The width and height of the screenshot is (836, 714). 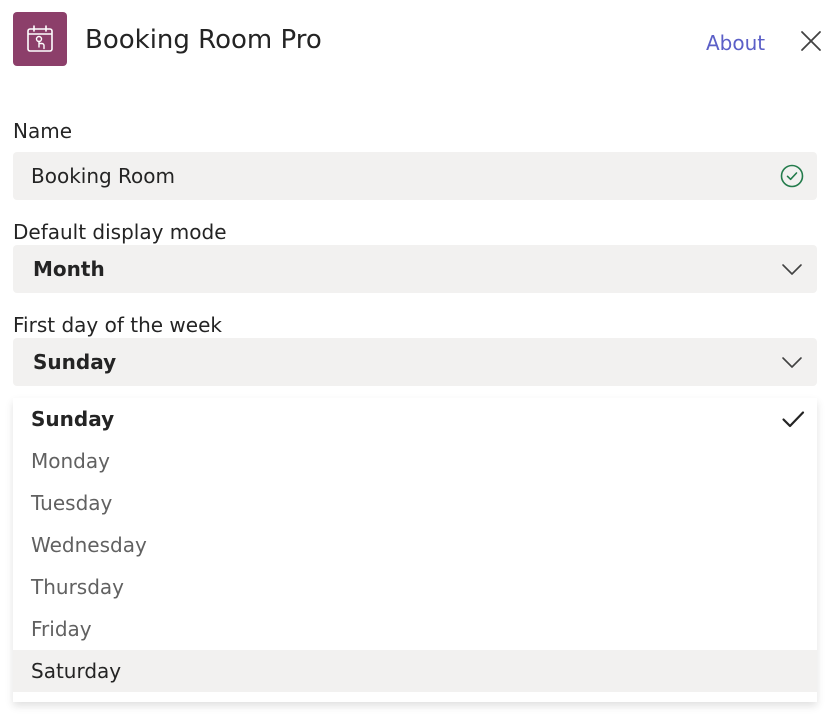 What do you see at coordinates (735, 43) in the screenshot?
I see `about-link: About` at bounding box center [735, 43].